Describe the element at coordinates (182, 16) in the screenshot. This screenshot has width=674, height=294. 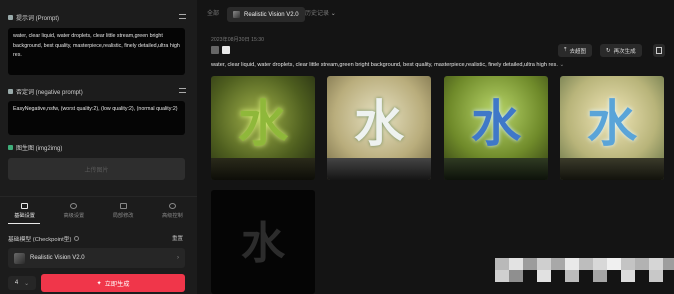
I see `prompt-settings-icon` at that location.